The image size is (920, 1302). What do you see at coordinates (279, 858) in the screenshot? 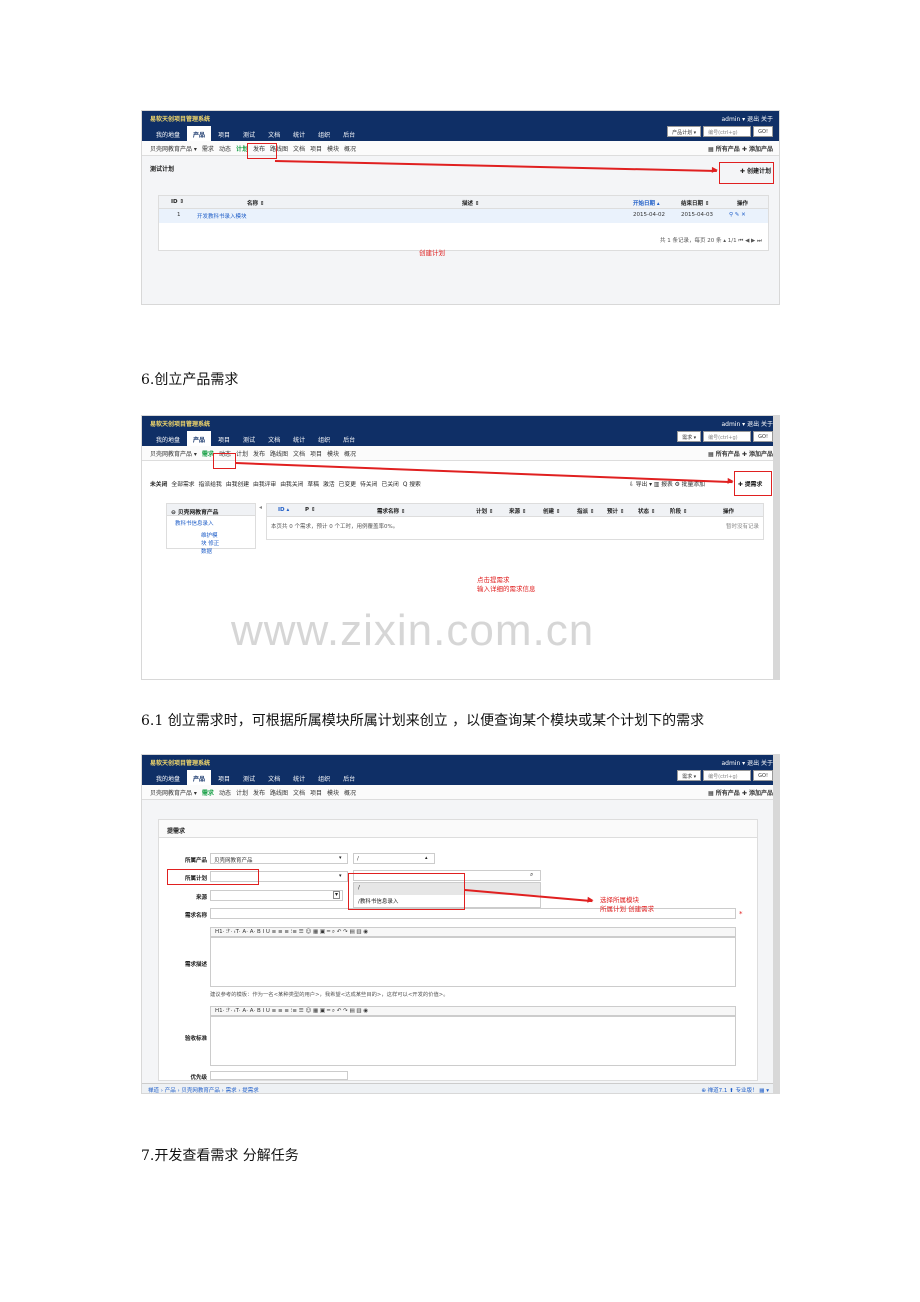
I see `product-select: 贝壳网教育产品` at bounding box center [279, 858].